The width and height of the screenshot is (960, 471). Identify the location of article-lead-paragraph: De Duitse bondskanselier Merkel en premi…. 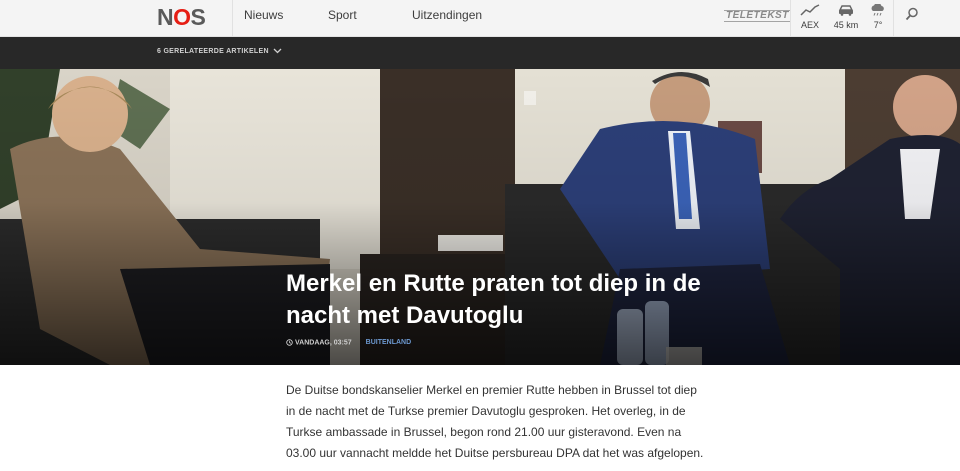
(495, 421).